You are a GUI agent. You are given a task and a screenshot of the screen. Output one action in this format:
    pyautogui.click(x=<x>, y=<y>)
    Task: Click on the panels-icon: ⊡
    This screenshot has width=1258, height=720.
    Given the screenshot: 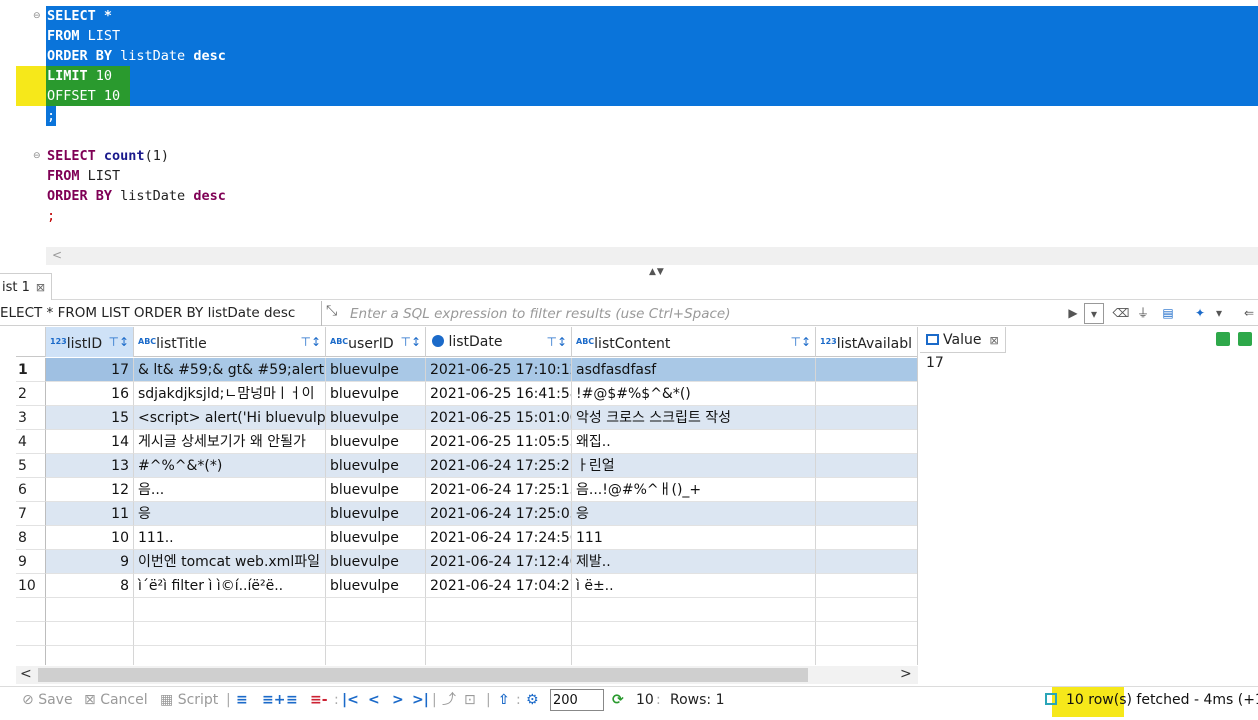 What is the action you would take?
    pyautogui.click(x=470, y=700)
    